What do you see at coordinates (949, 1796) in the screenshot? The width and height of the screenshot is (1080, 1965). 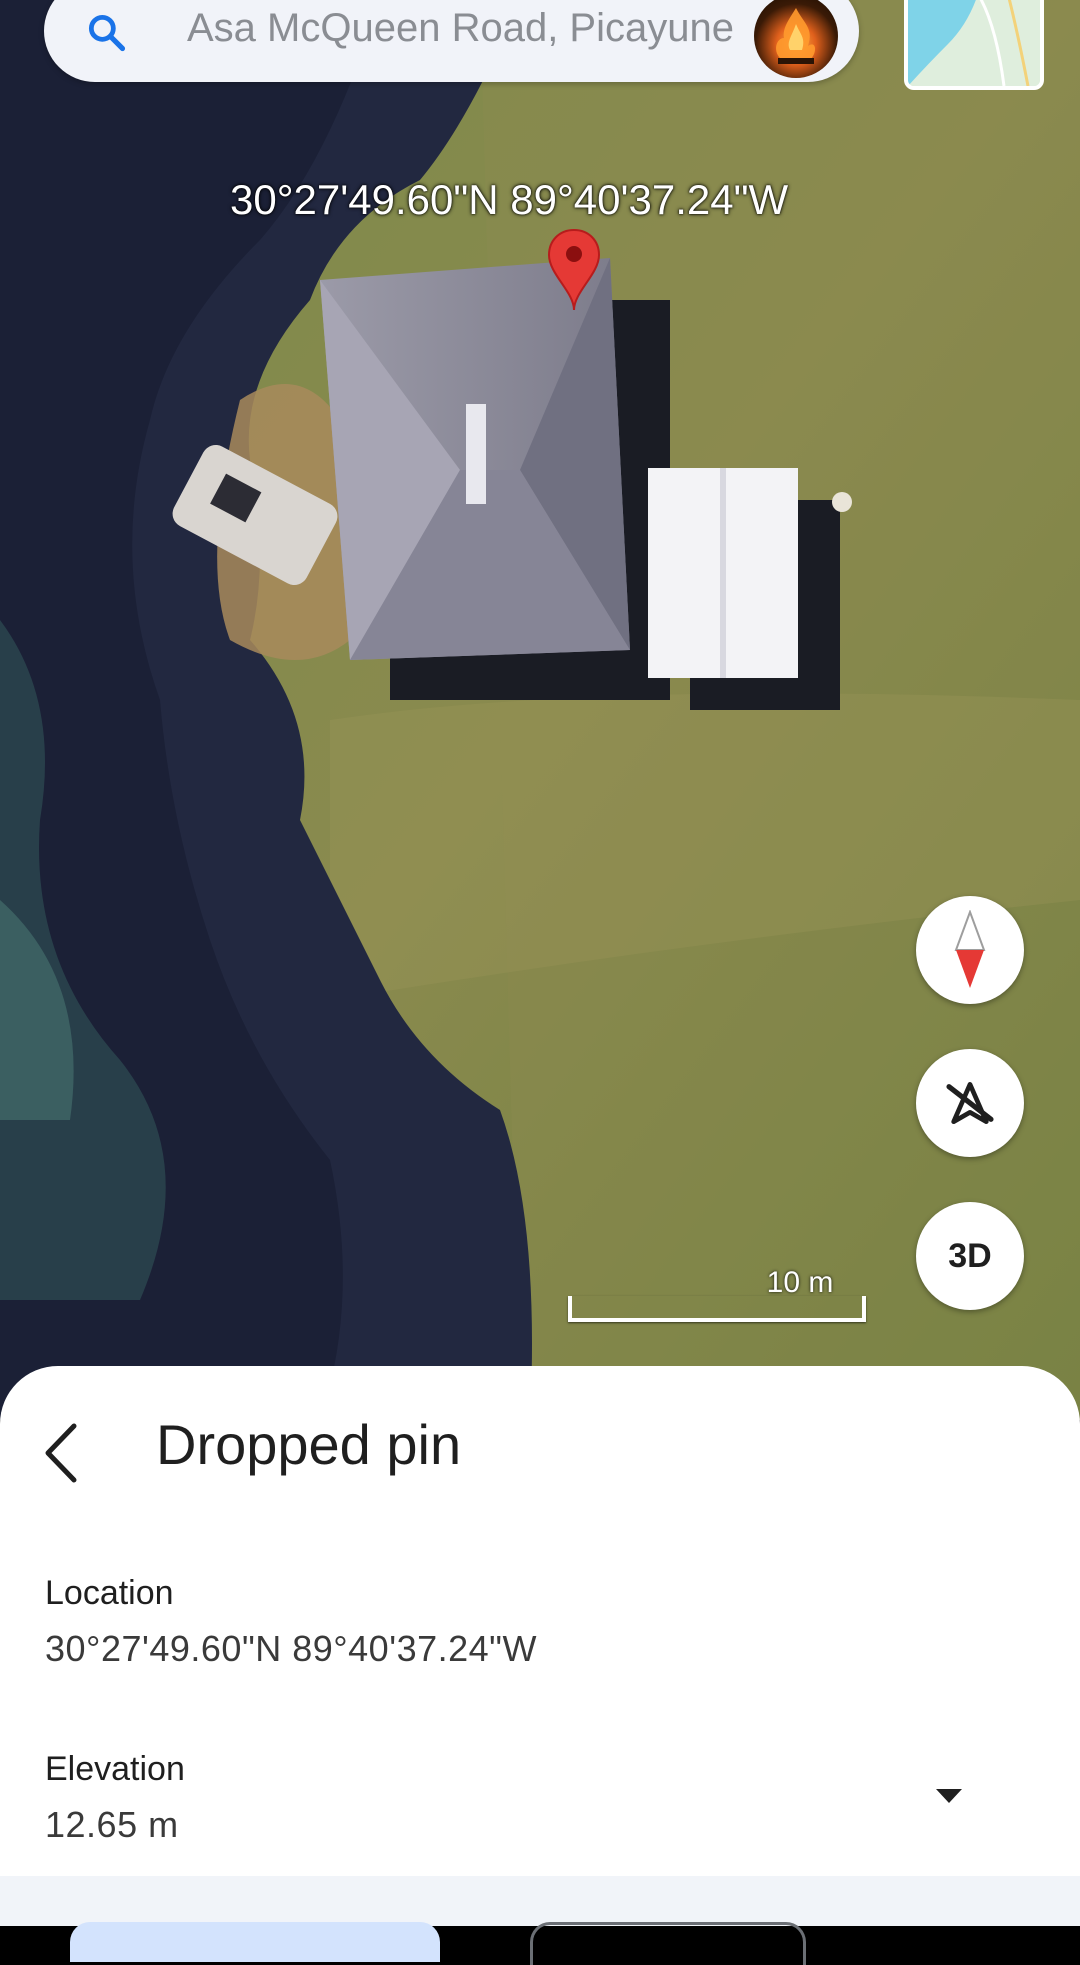 I see `dropdown-arrow-icon` at bounding box center [949, 1796].